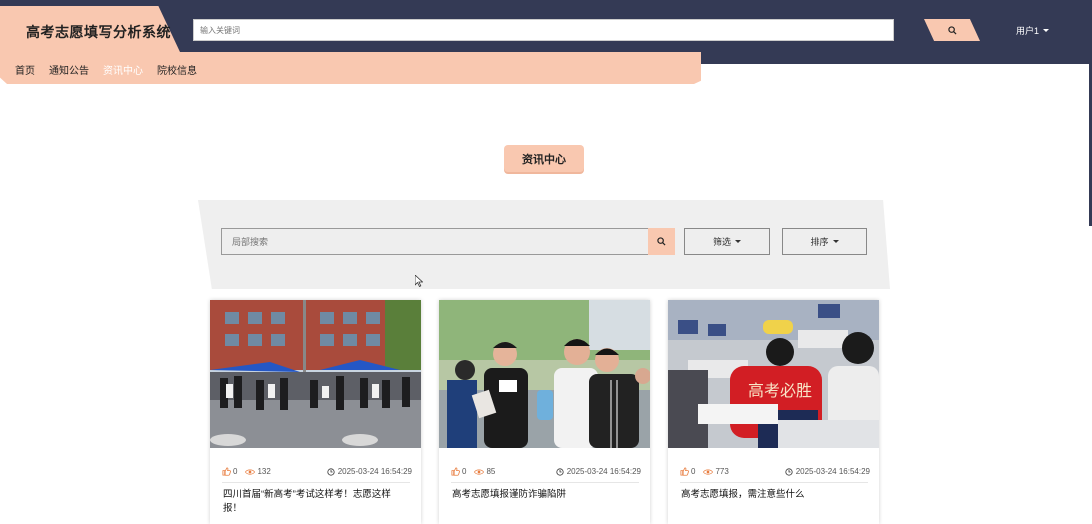 This screenshot has height=524, width=1092. Describe the element at coordinates (312, 502) in the screenshot. I see `news-card-title: 四川首届“新高考”考试这样考！志愿这样报！` at that location.